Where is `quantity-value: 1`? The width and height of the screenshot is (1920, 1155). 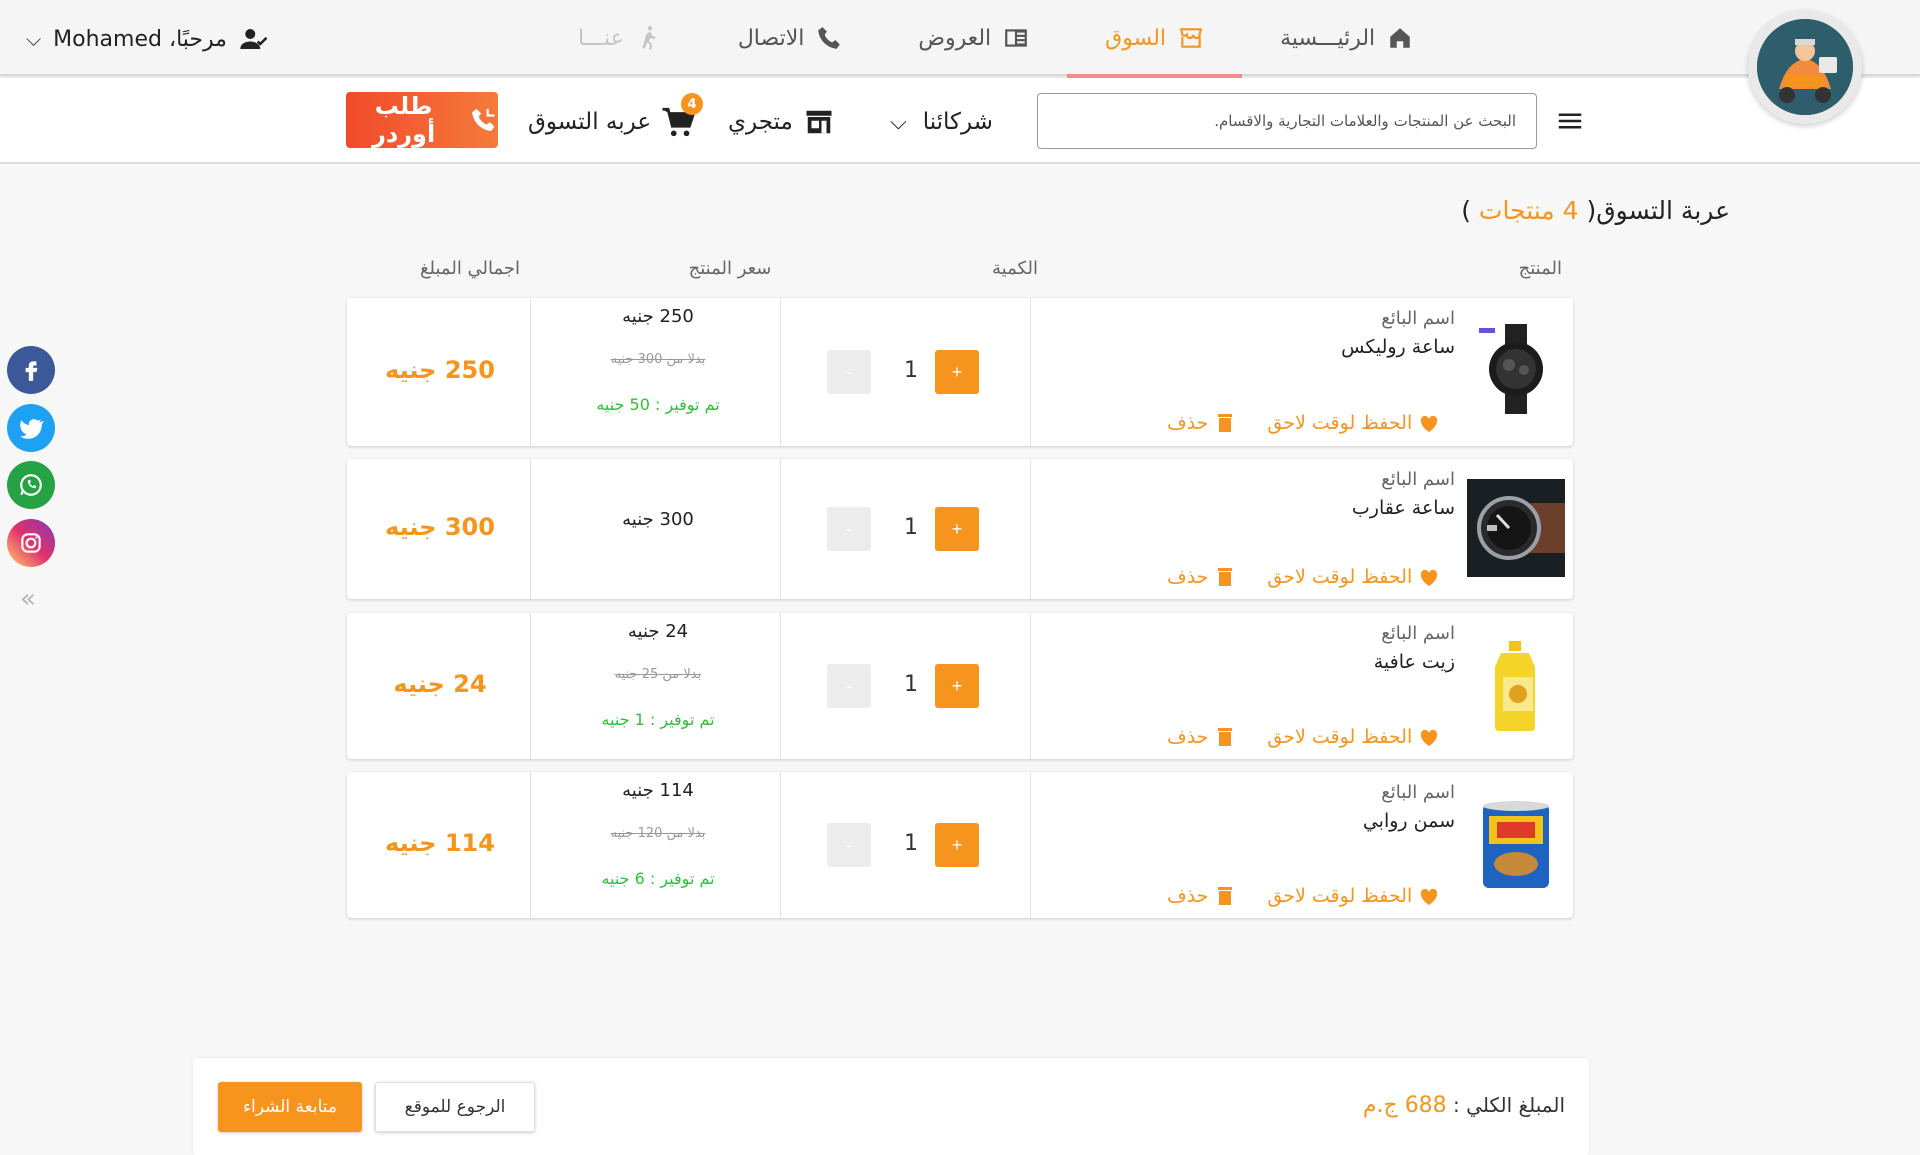 quantity-value: 1 is located at coordinates (911, 684).